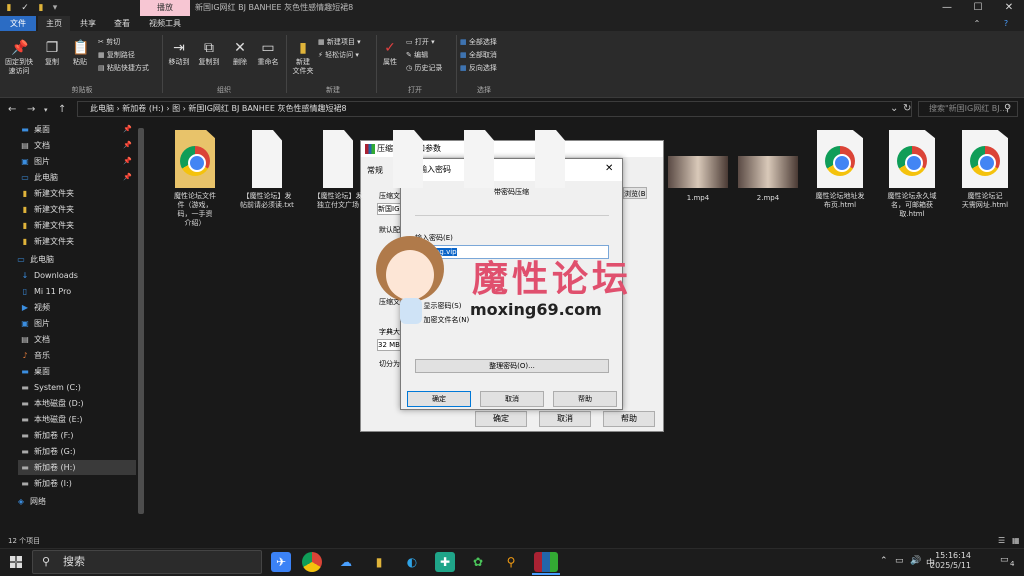 The height and width of the screenshot is (576, 1024). I want to click on details-view-icon: ☰, so click(1001, 540).